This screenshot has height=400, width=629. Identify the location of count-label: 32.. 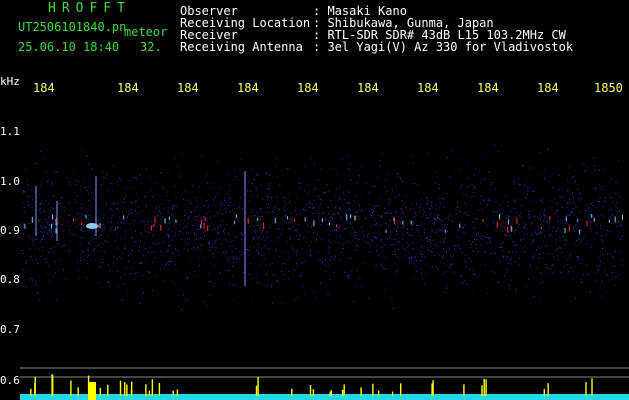
(151, 47).